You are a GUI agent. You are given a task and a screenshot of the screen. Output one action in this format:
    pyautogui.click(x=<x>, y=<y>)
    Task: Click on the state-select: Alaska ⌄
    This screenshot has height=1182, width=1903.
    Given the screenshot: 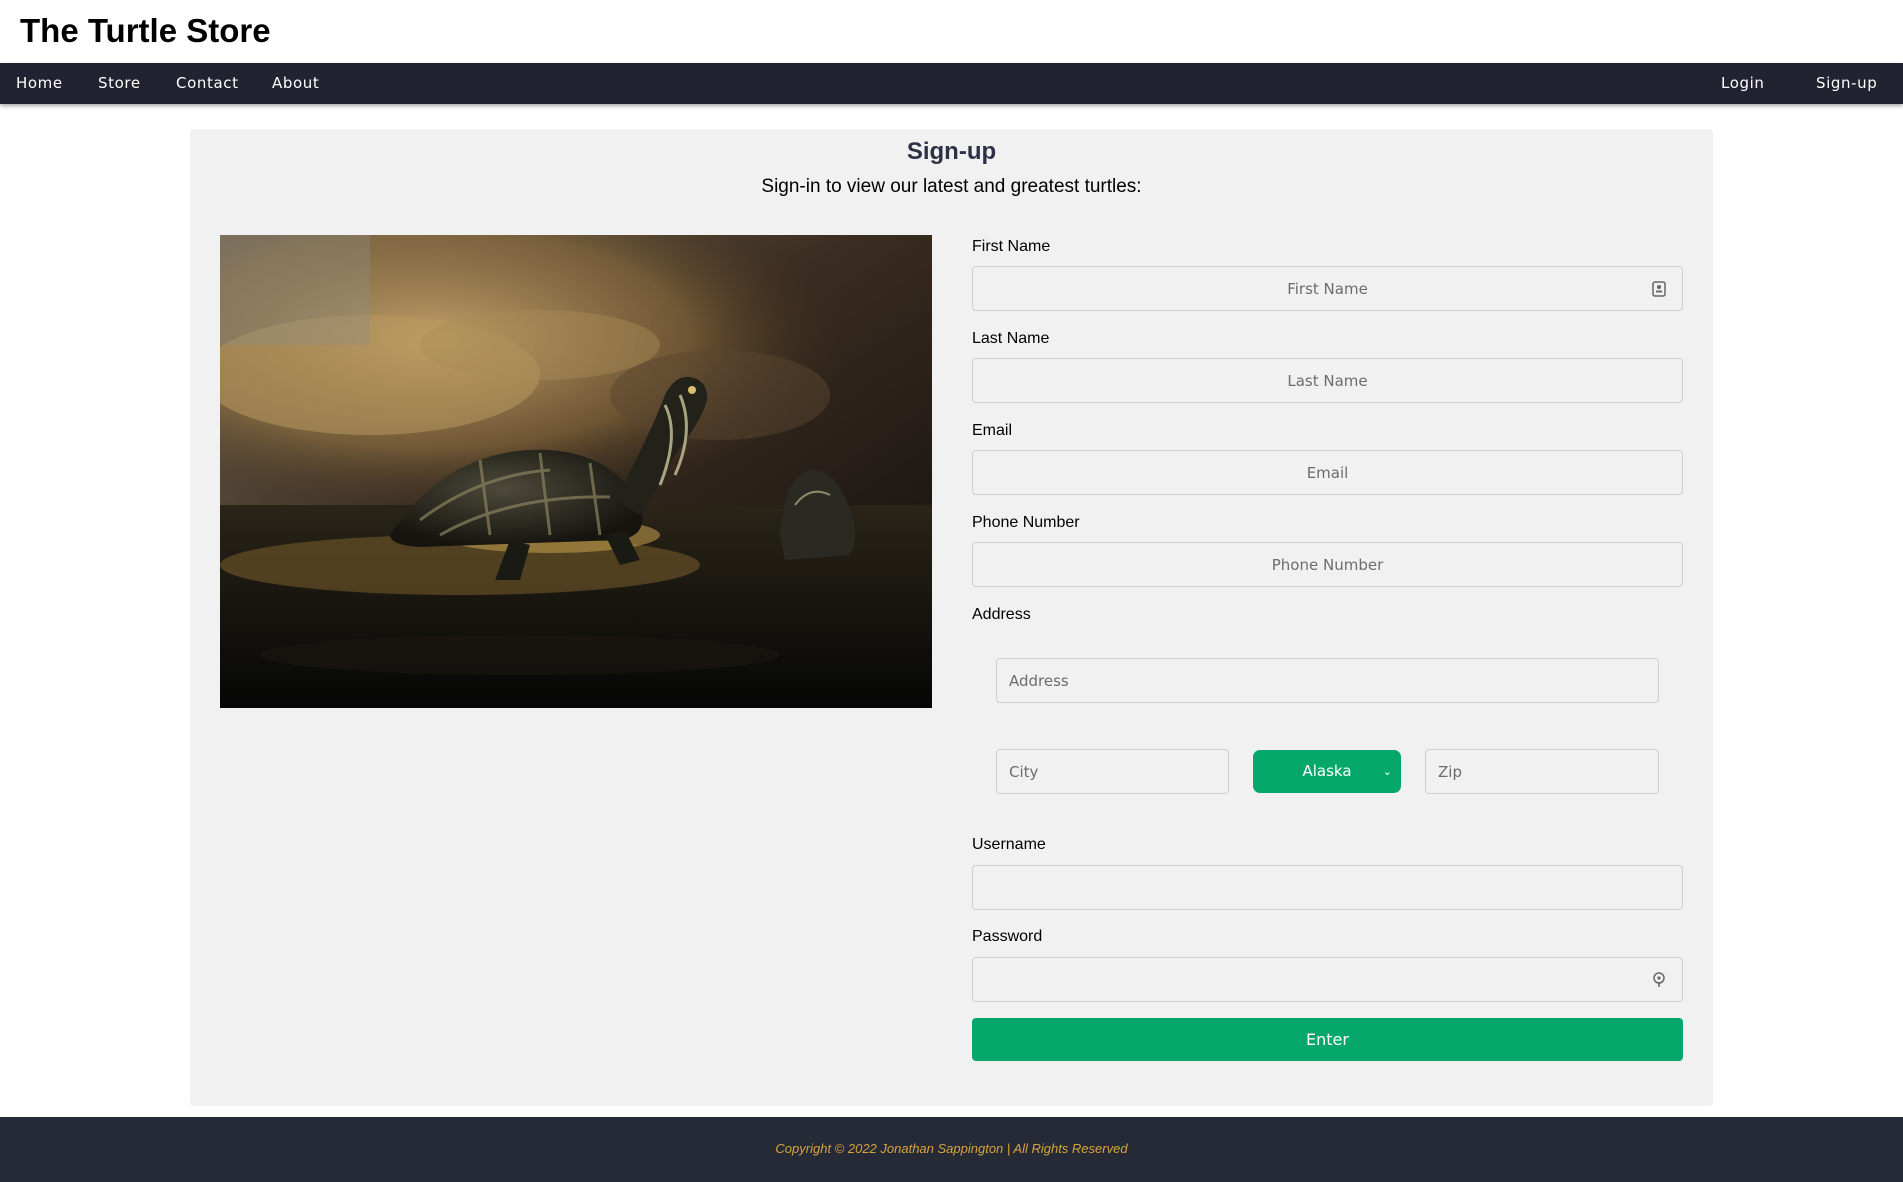 What is the action you would take?
    pyautogui.click(x=1327, y=771)
    